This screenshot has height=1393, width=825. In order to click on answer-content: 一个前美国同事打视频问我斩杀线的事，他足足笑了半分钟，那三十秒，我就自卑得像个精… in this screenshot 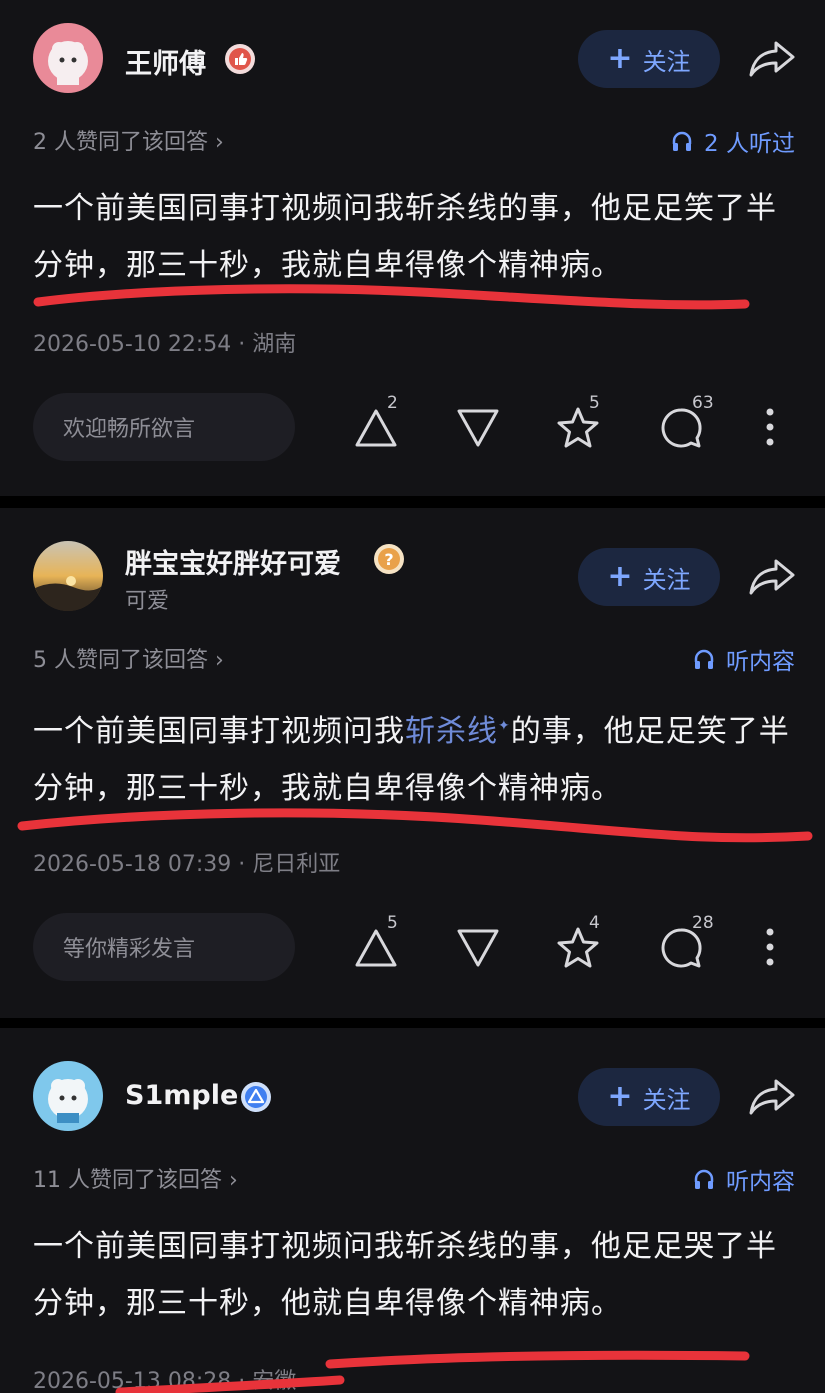, I will do `click(413, 237)`.